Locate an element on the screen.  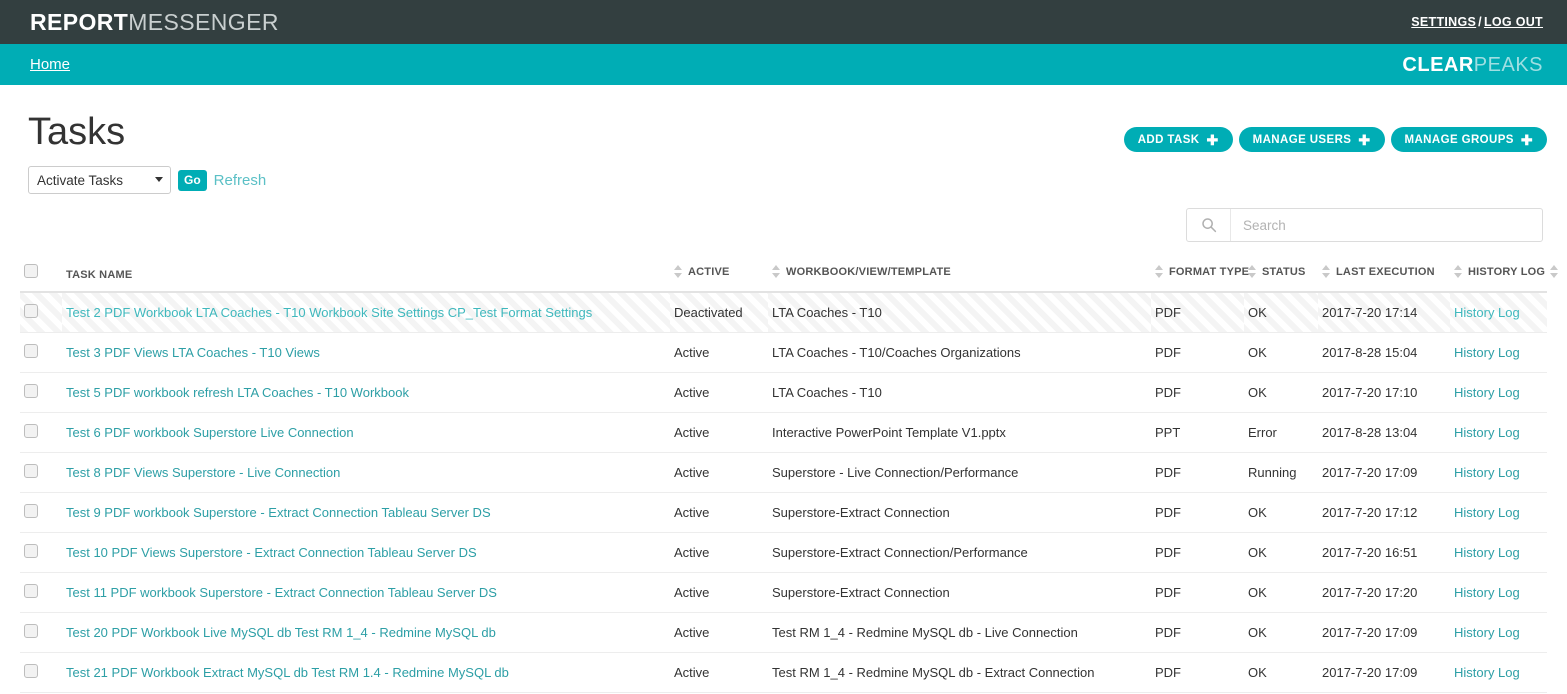
bulk-action-toolbar: Activate Tasks Go Refresh is located at coordinates (787, 180).